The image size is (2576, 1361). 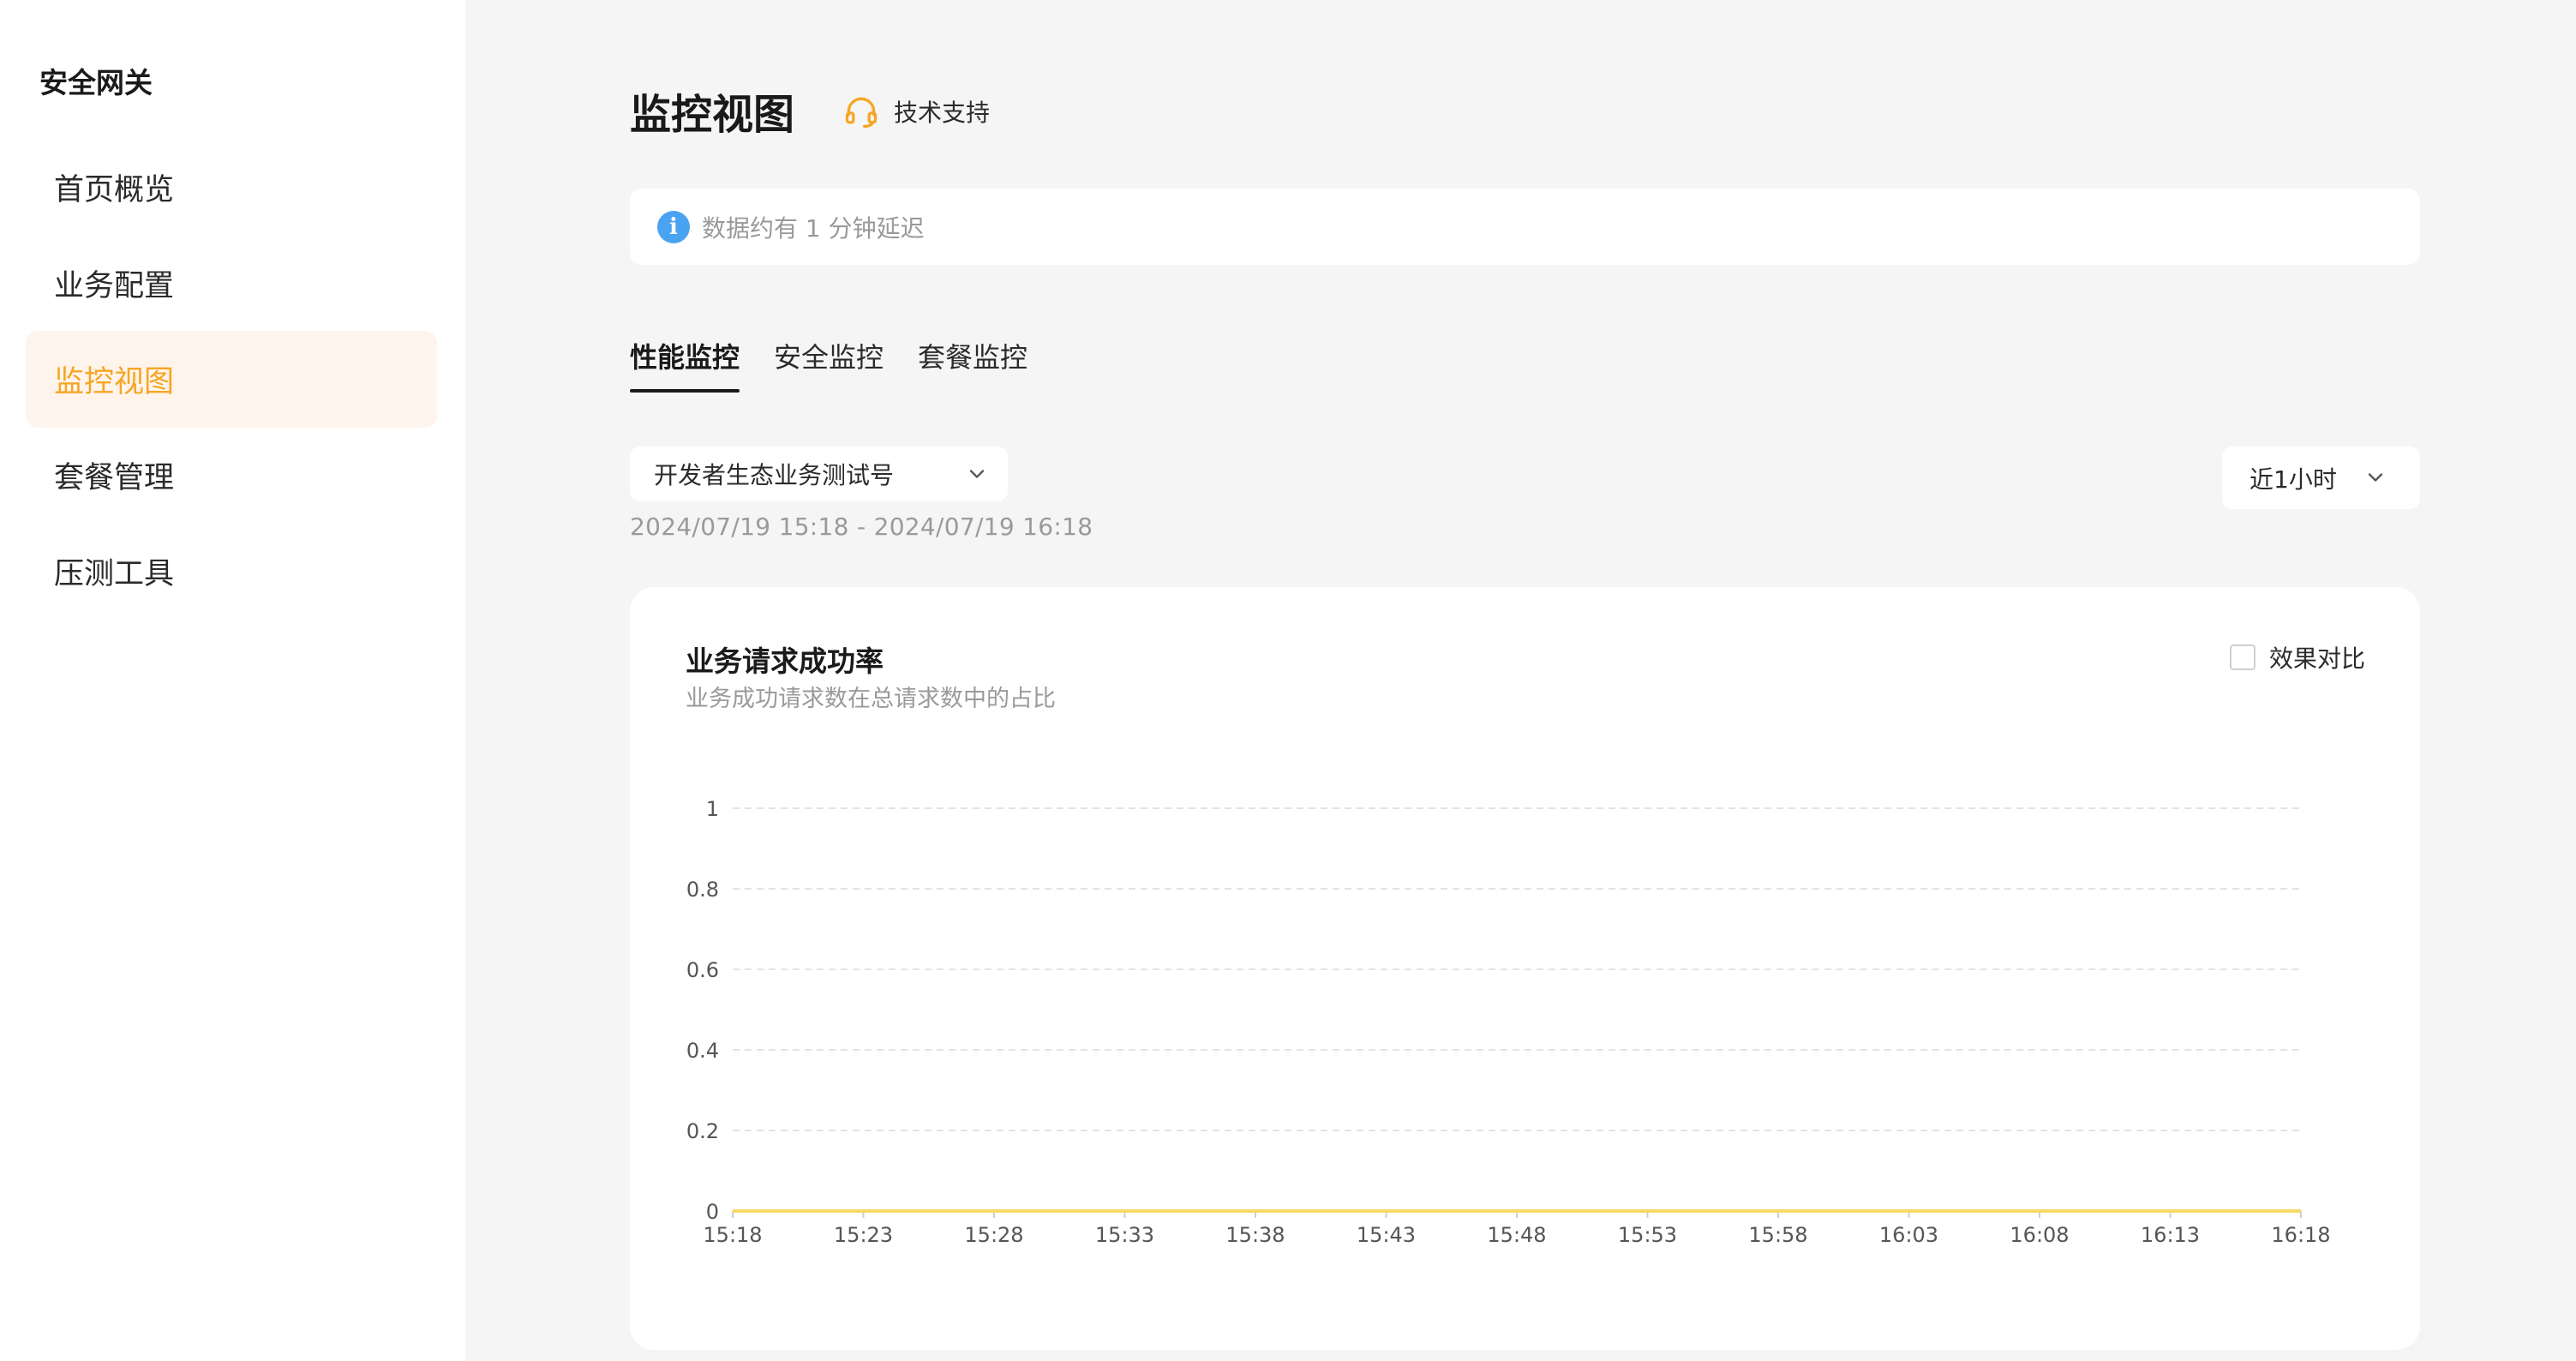 I want to click on headset-icon, so click(x=861, y=113).